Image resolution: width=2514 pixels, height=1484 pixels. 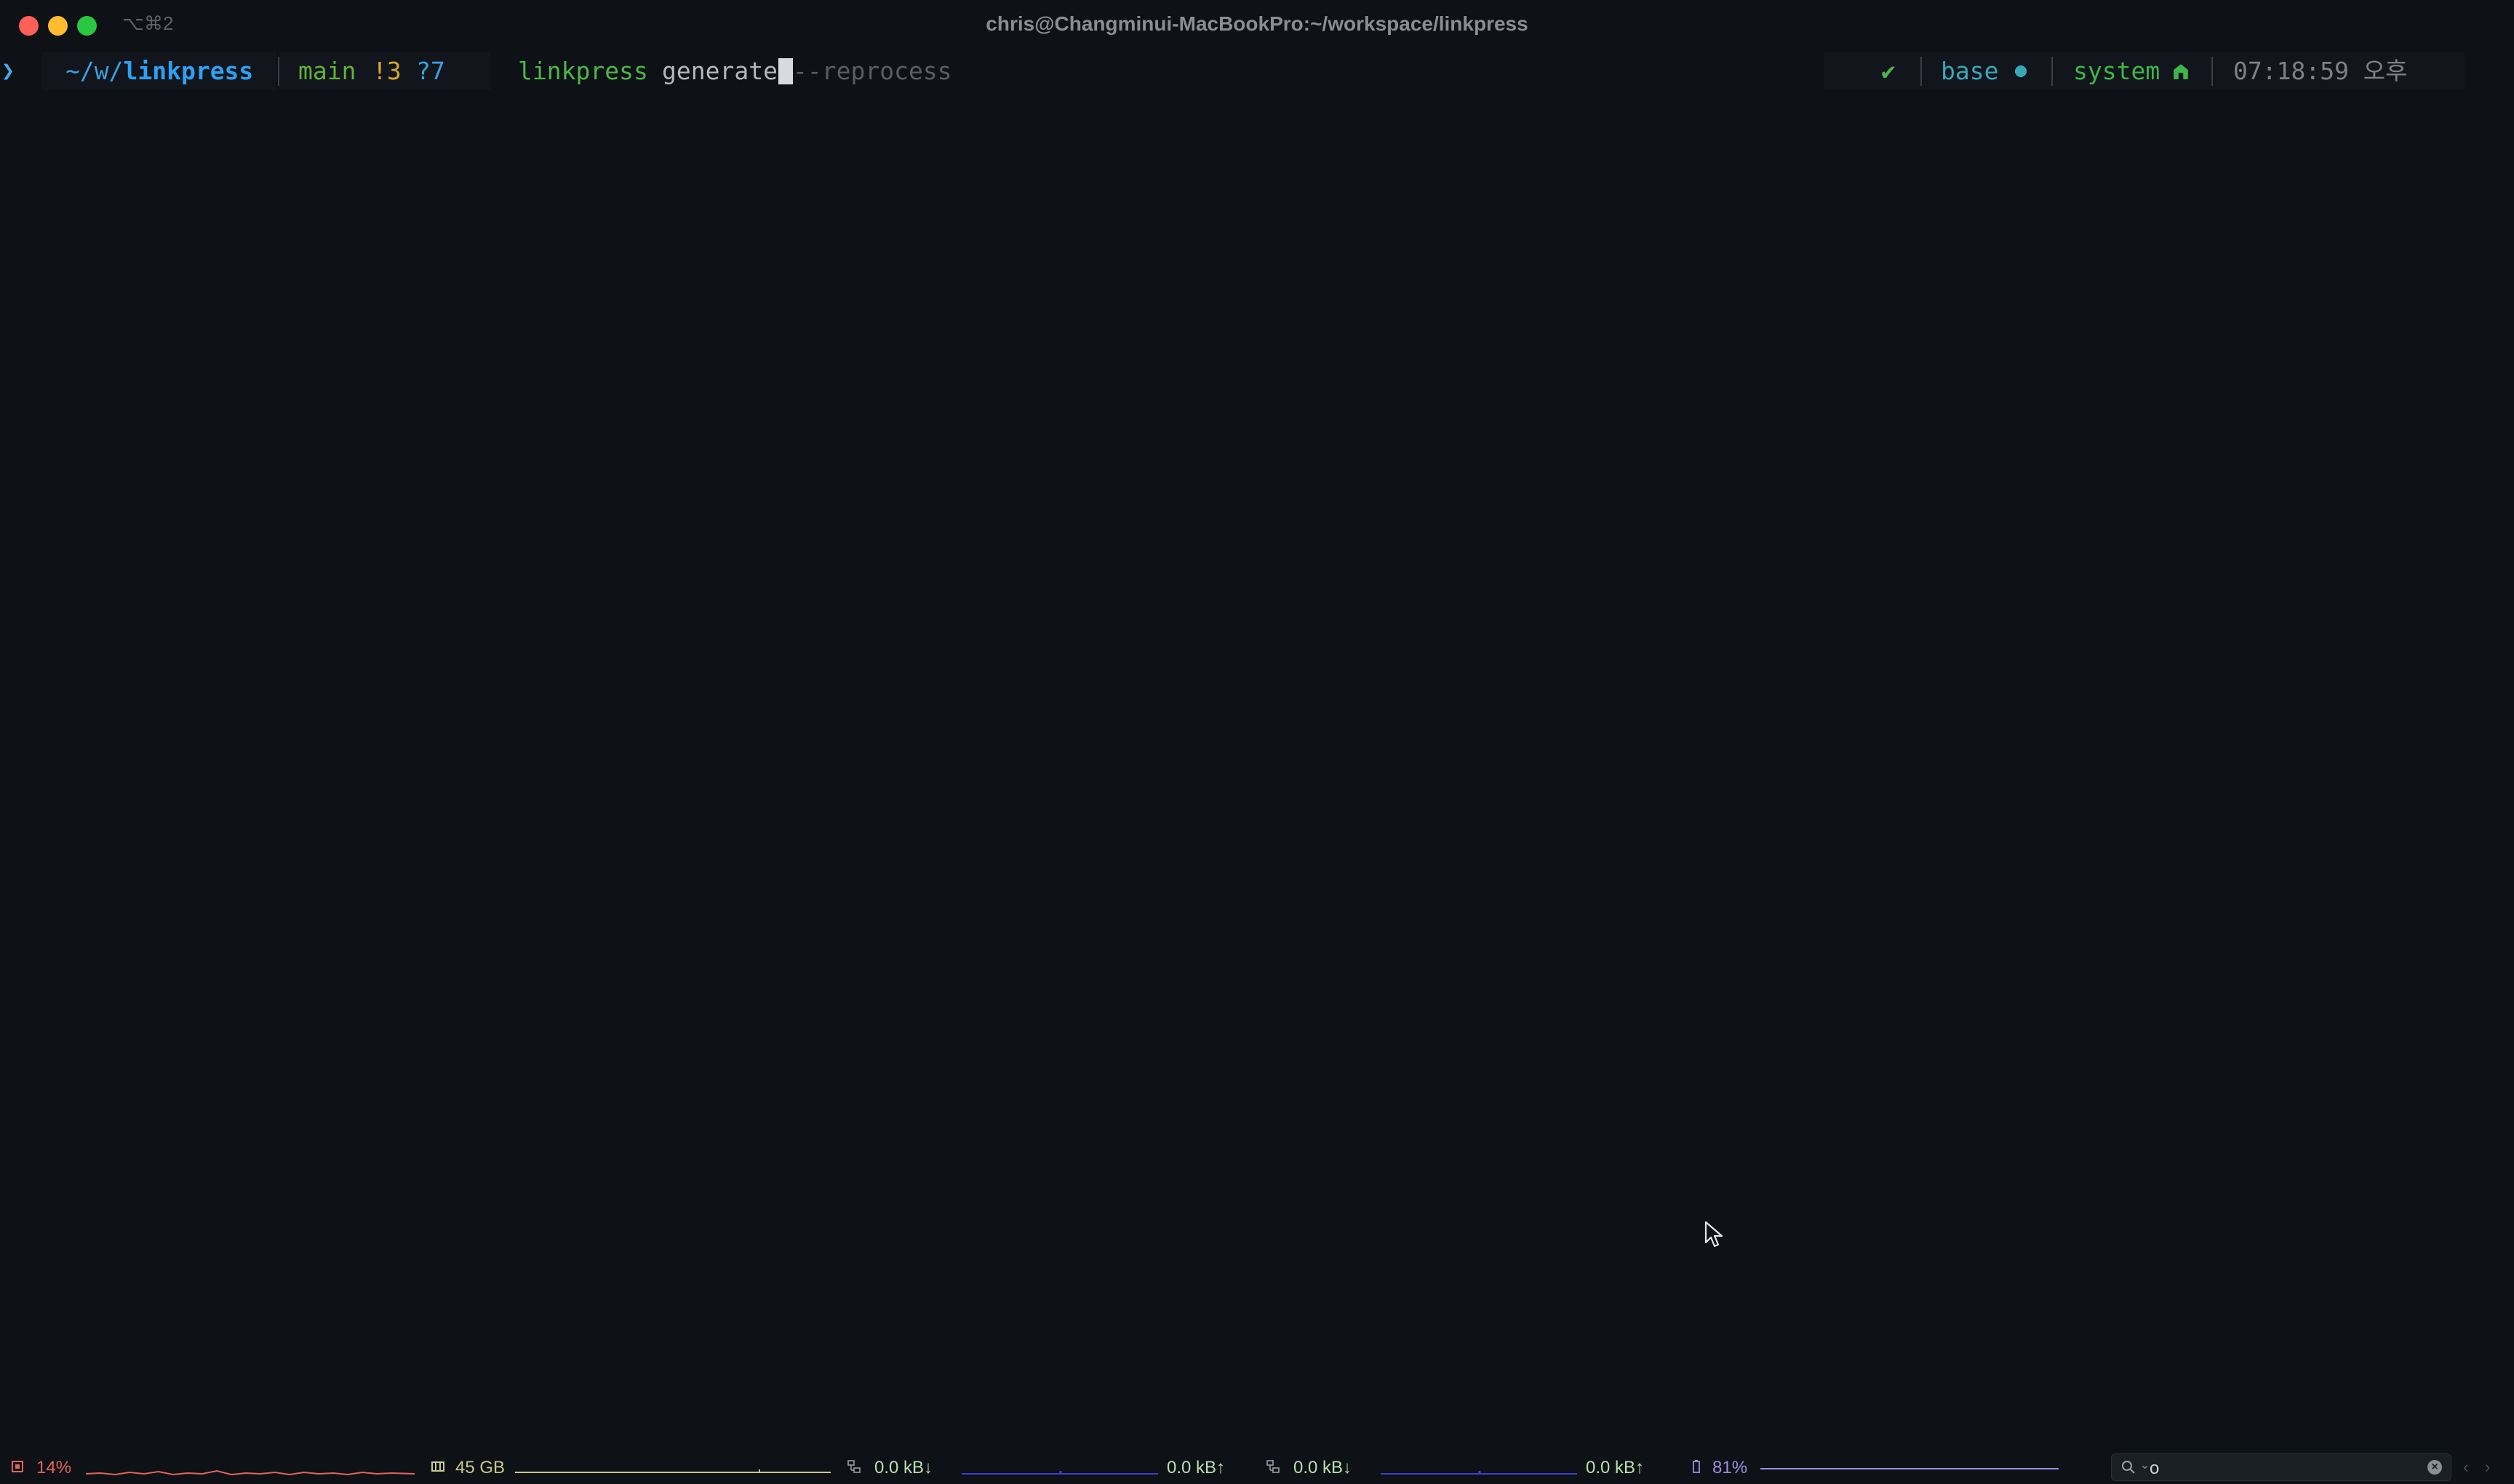 What do you see at coordinates (2181, 71) in the screenshot?
I see `node-env-icon` at bounding box center [2181, 71].